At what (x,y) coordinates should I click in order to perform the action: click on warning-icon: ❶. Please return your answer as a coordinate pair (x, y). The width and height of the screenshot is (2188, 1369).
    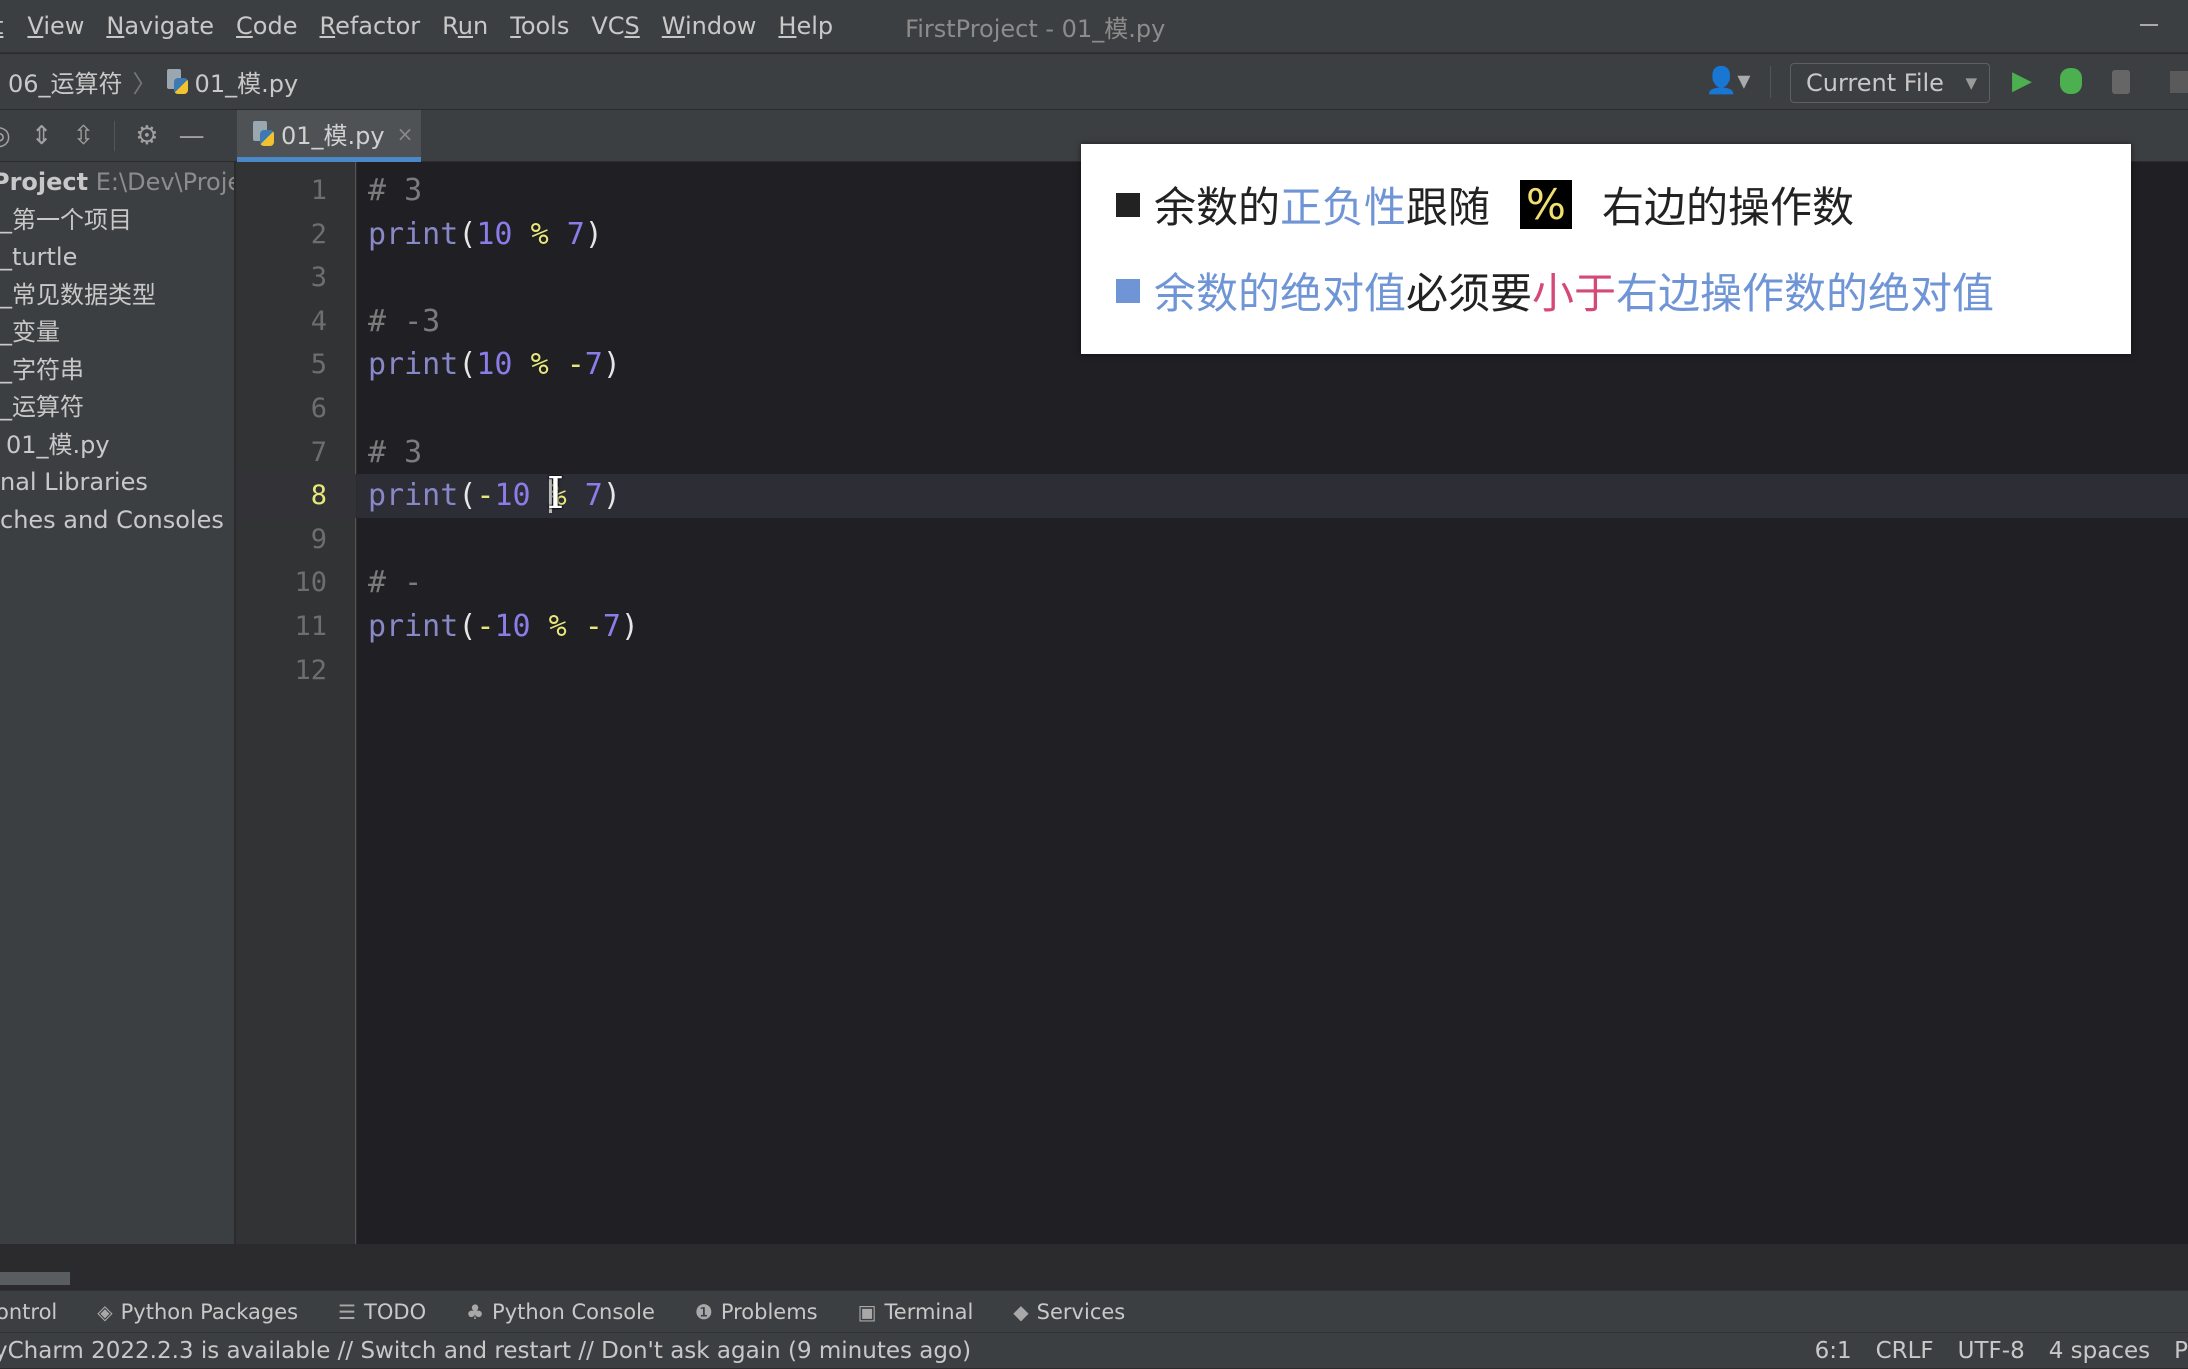
    Looking at the image, I should click on (703, 1311).